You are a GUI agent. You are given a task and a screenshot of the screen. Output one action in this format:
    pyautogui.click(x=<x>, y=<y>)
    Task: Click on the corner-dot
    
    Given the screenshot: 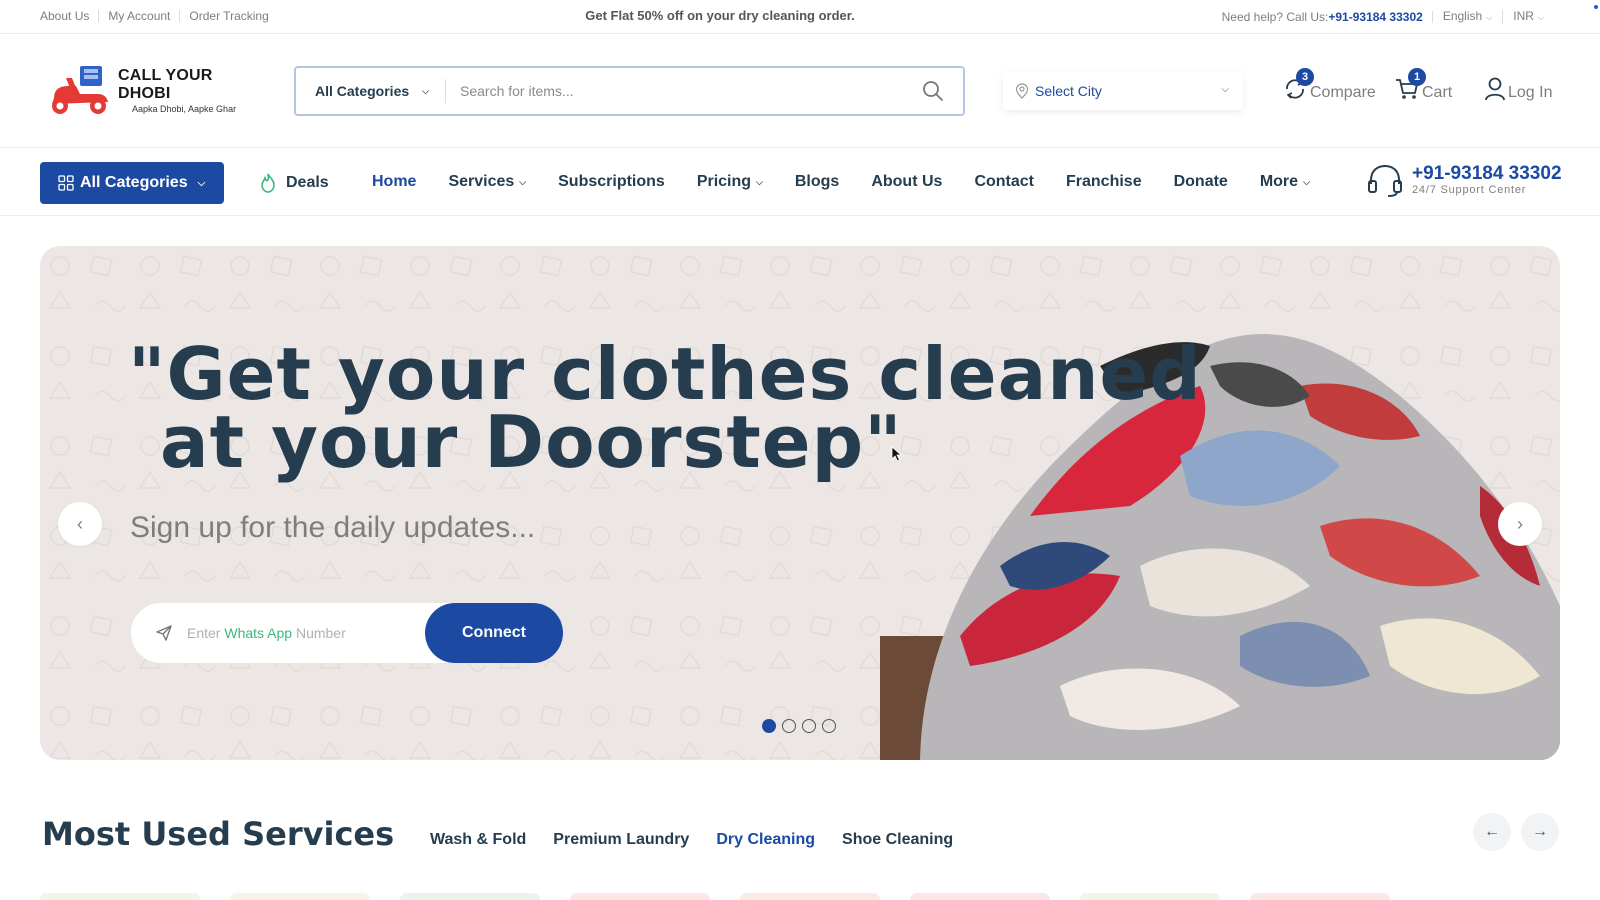 What is the action you would take?
    pyautogui.click(x=1596, y=7)
    